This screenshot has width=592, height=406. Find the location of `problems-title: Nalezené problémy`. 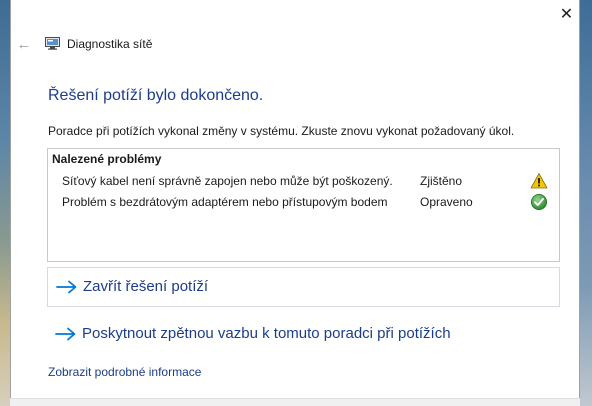

problems-title: Nalezené problémy is located at coordinates (107, 159).